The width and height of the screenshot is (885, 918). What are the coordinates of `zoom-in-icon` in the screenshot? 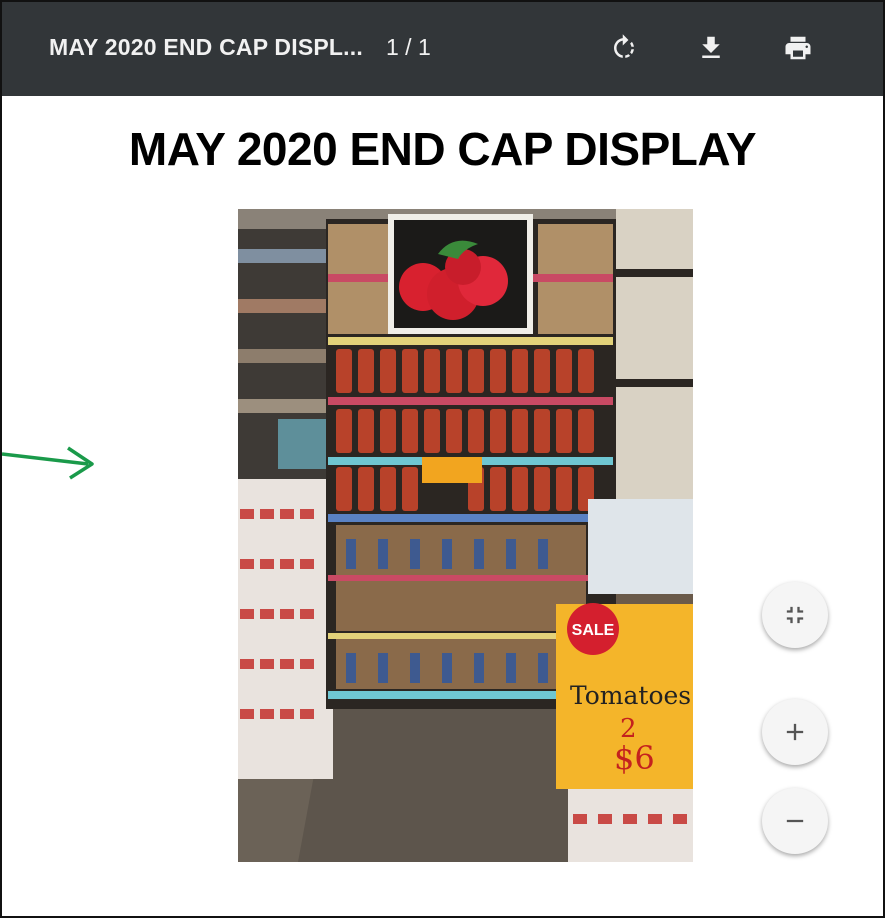 It's located at (795, 732).